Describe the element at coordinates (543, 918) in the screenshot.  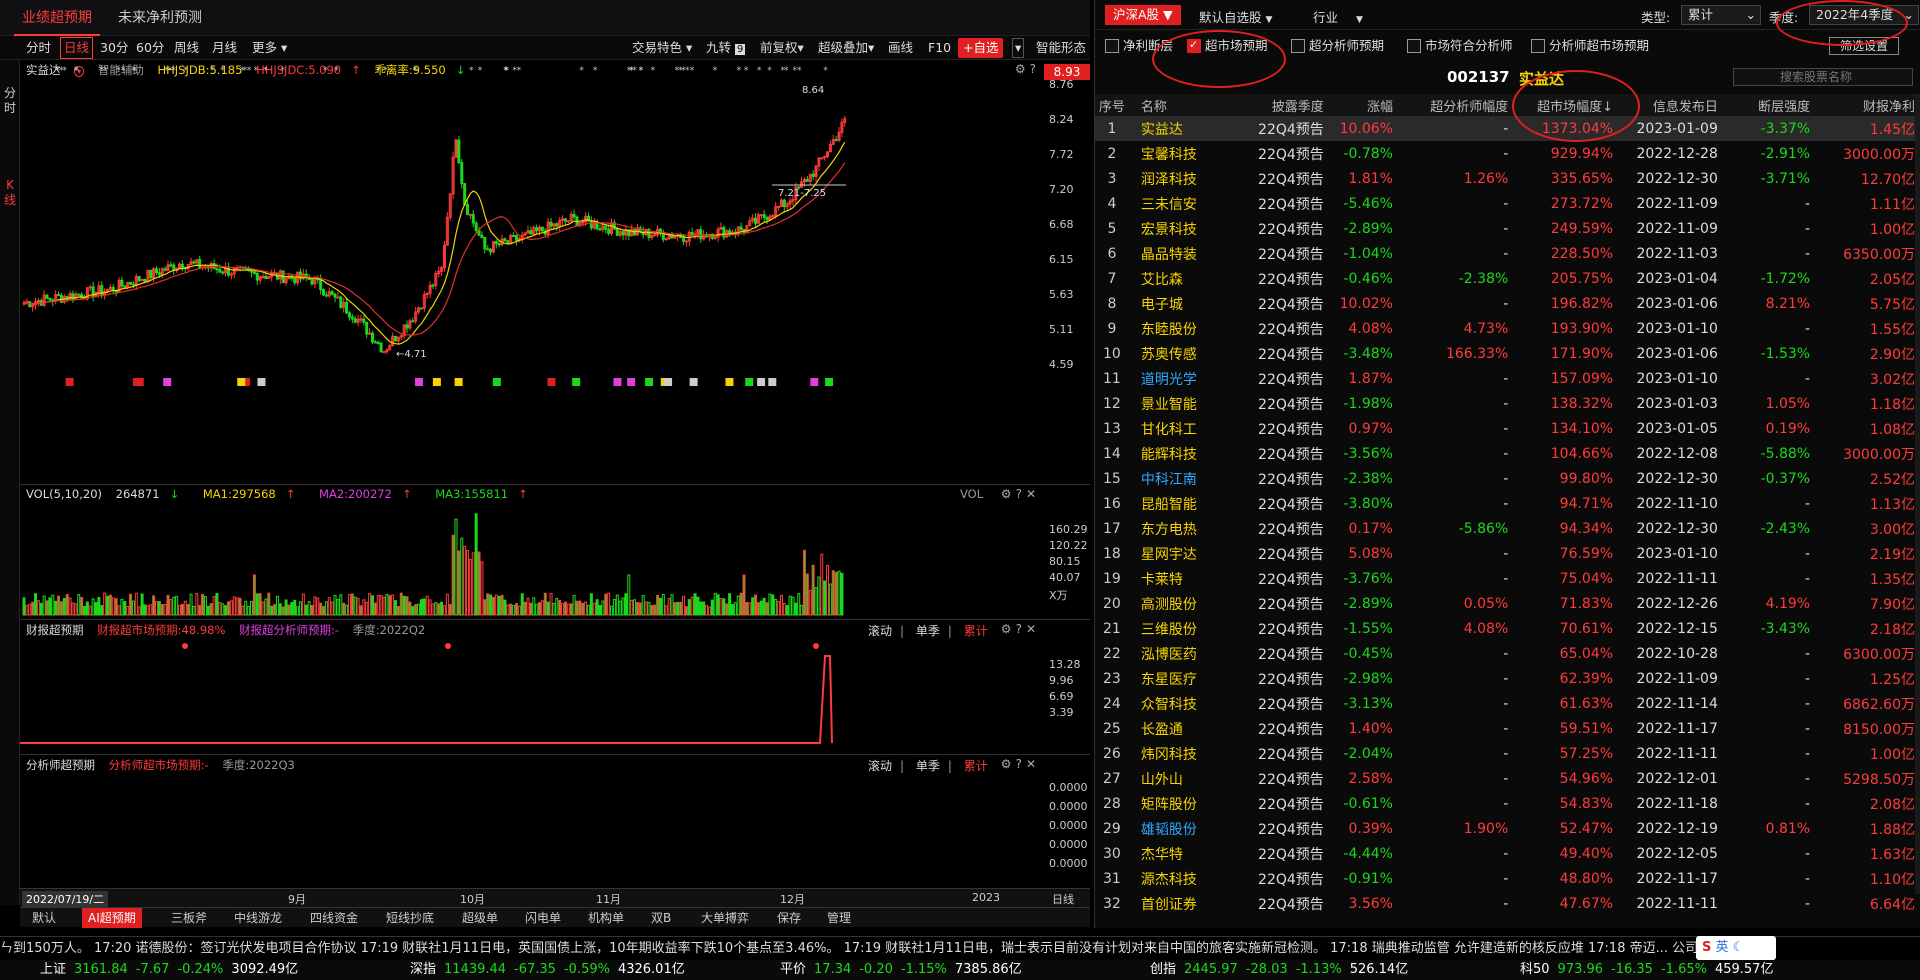
I see `indicator-tab: 闪电单` at that location.